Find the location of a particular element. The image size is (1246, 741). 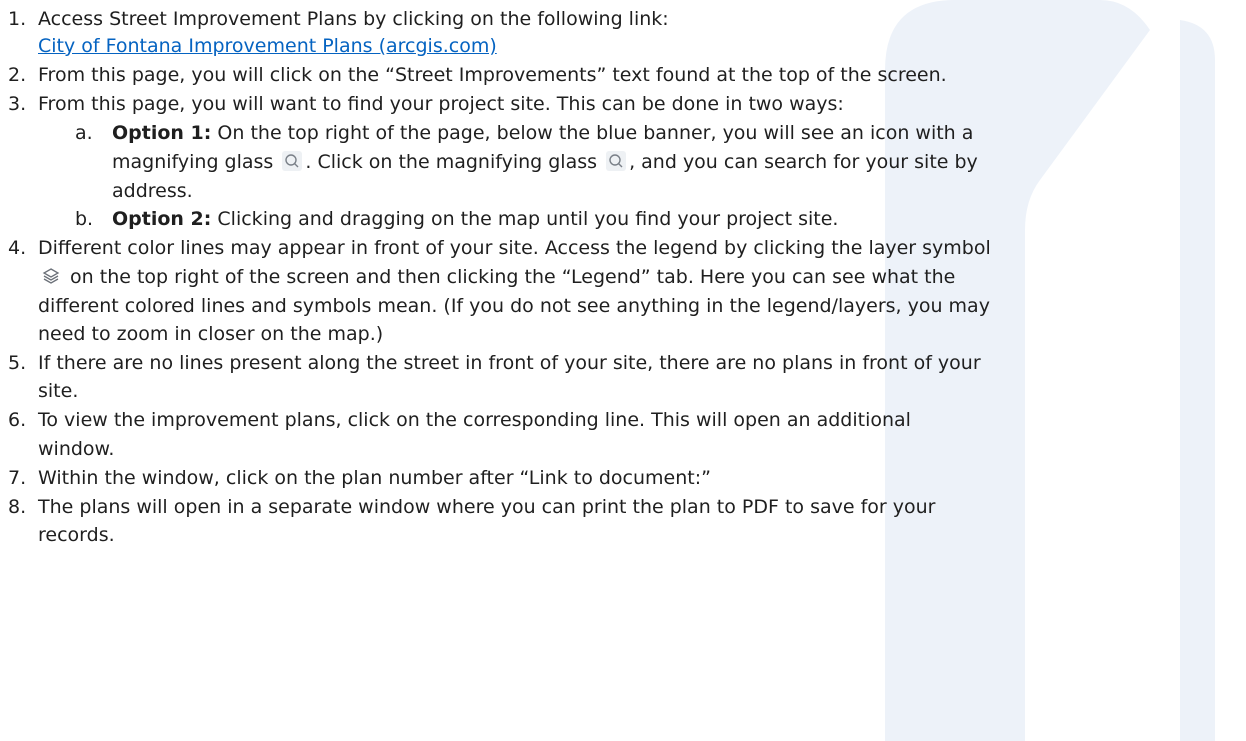

option-1-text-3: address. is located at coordinates (152, 191).